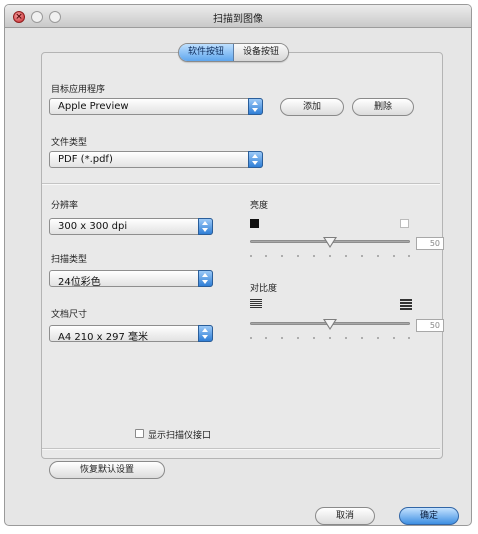 Image resolution: width=478 pixels, height=534 pixels. What do you see at coordinates (430, 325) in the screenshot?
I see `contrast-value-field: 50` at bounding box center [430, 325].